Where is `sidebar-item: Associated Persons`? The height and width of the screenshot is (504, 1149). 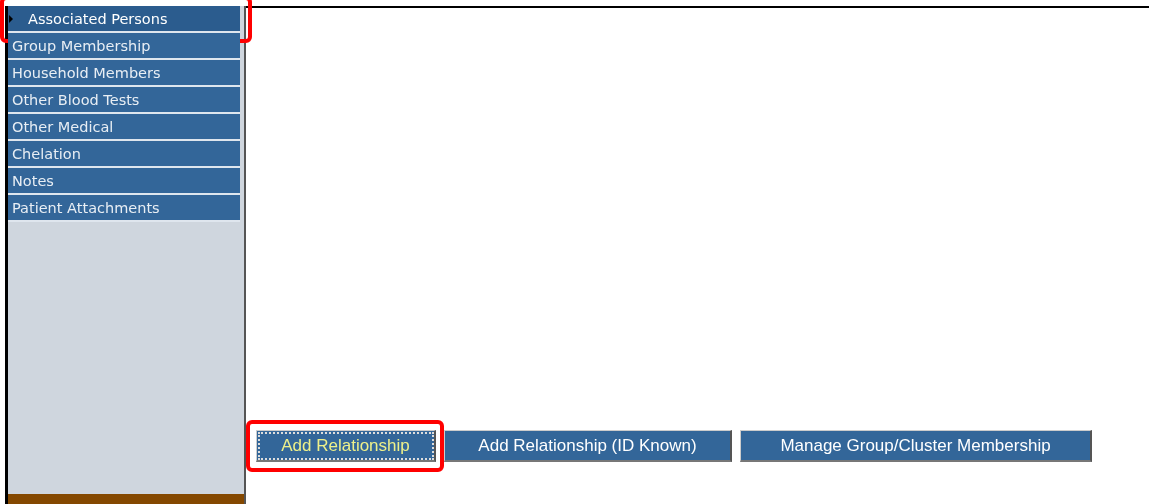
sidebar-item: Associated Persons is located at coordinates (124, 19).